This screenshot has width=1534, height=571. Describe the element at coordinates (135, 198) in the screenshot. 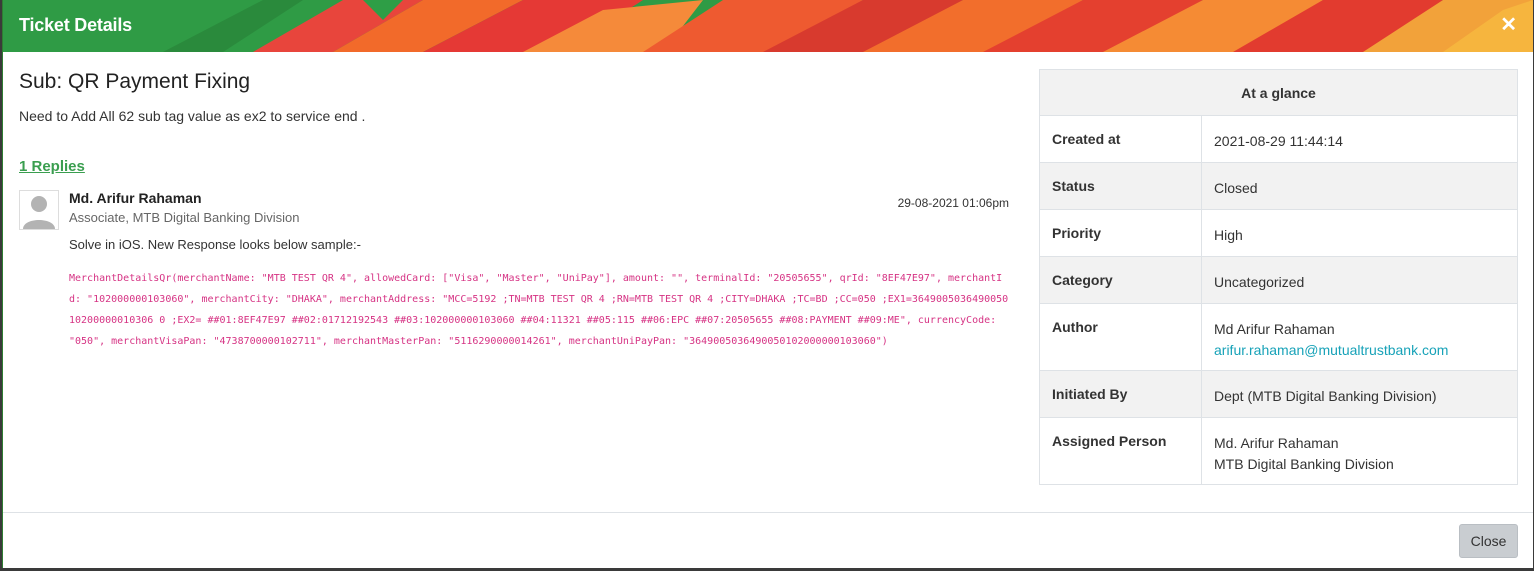

I see `reply-author: Md. Arifur Rahaman` at that location.